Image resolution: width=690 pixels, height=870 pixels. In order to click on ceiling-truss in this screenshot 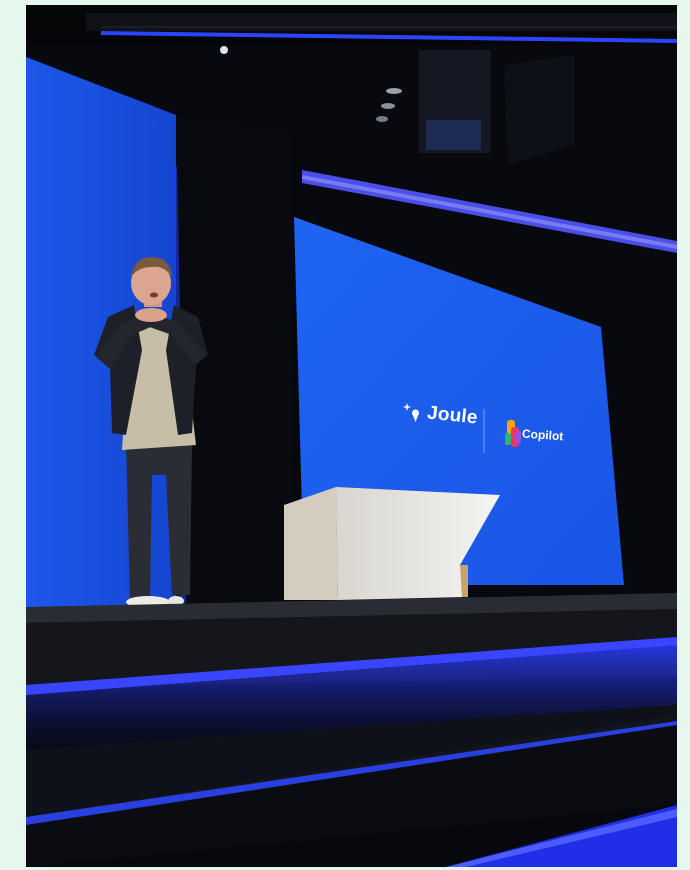, I will do `click(381, 22)`.